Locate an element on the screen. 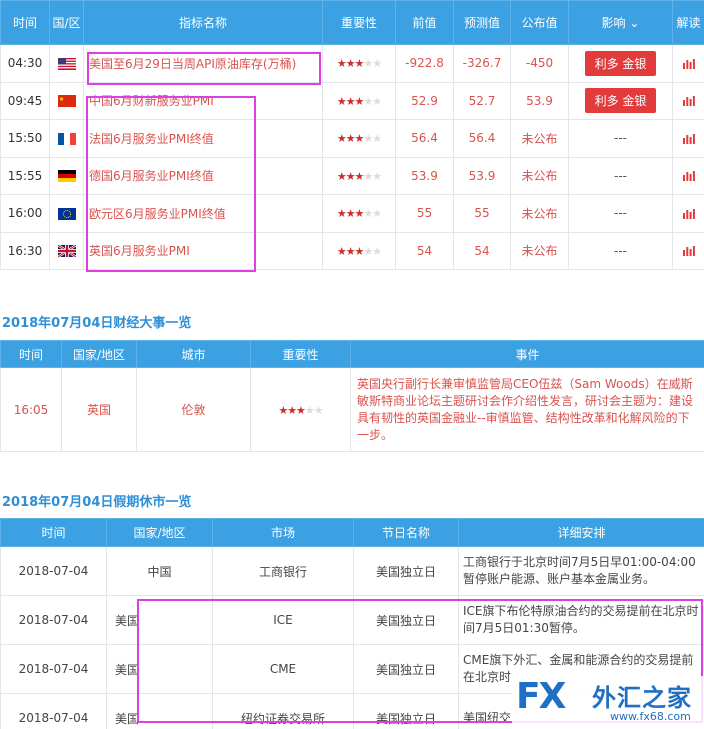 The image size is (704, 729). holiday-region: 中国 is located at coordinates (159, 571).